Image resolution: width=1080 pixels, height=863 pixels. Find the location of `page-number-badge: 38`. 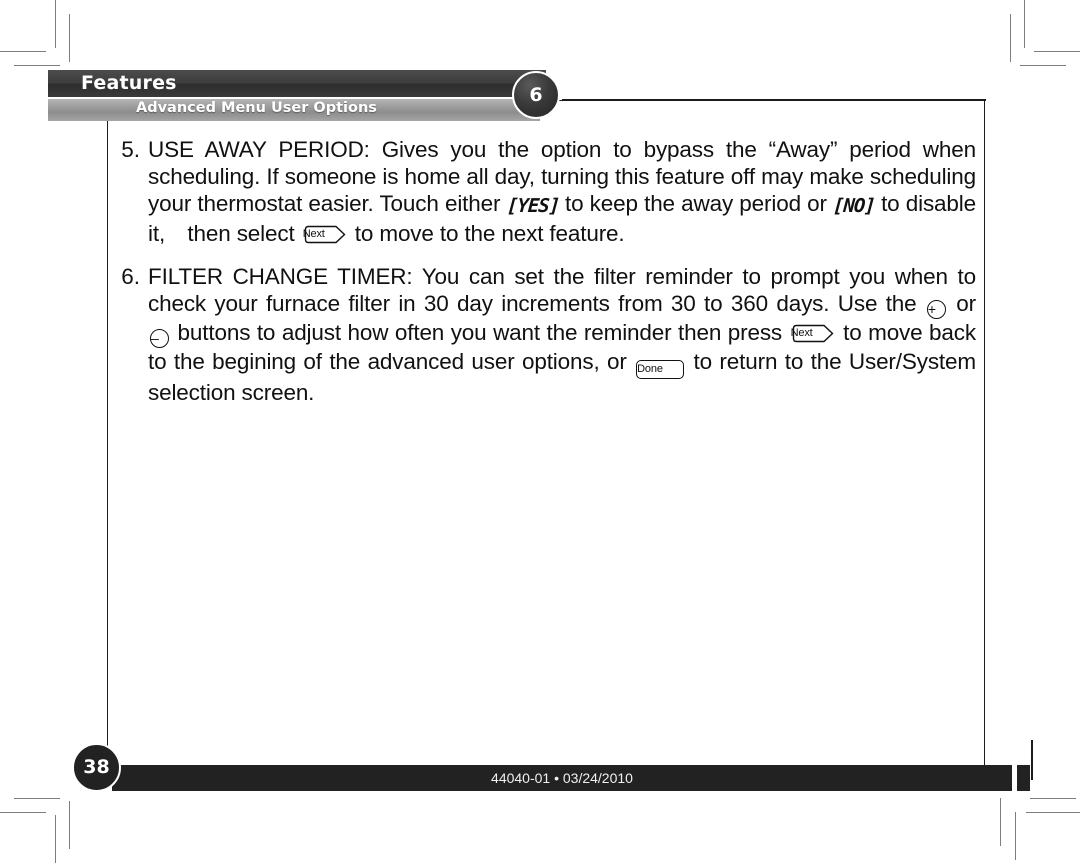

page-number-badge: 38 is located at coordinates (96, 767).